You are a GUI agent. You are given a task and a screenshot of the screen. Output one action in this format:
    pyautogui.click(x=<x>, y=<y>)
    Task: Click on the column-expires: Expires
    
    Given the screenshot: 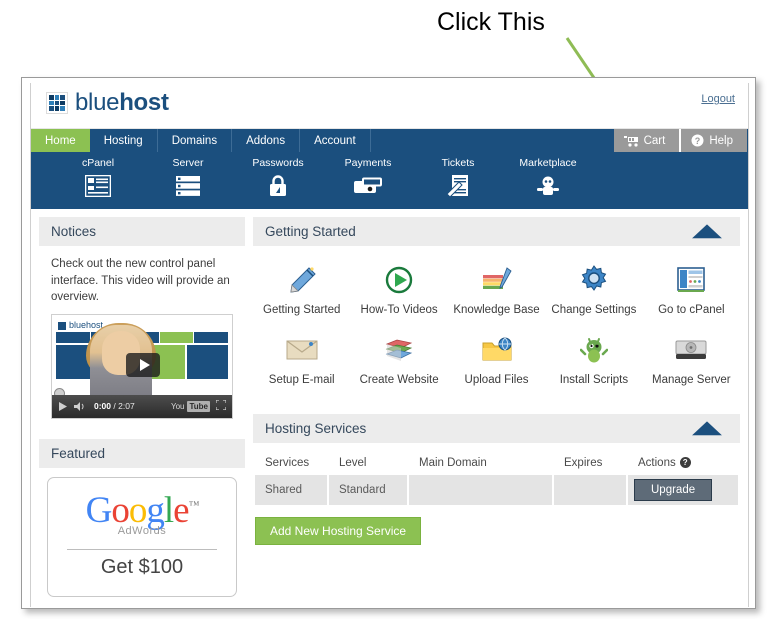 What is the action you would take?
    pyautogui.click(x=583, y=463)
    